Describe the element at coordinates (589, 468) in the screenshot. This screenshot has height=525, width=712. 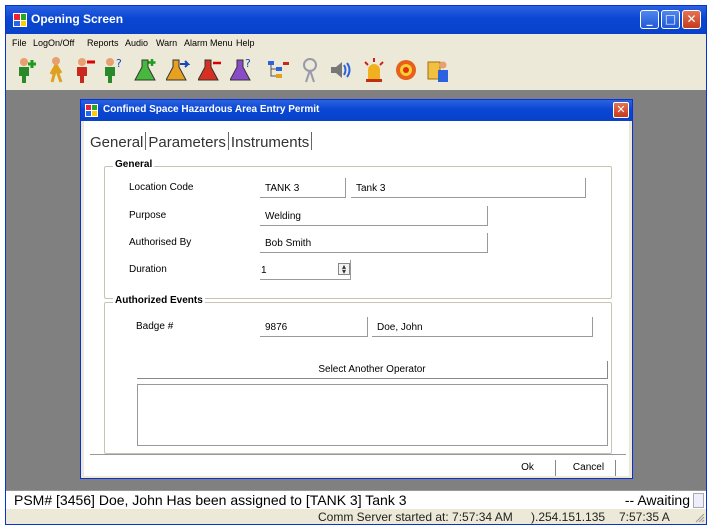
I see `cancel-button: Cancel` at that location.